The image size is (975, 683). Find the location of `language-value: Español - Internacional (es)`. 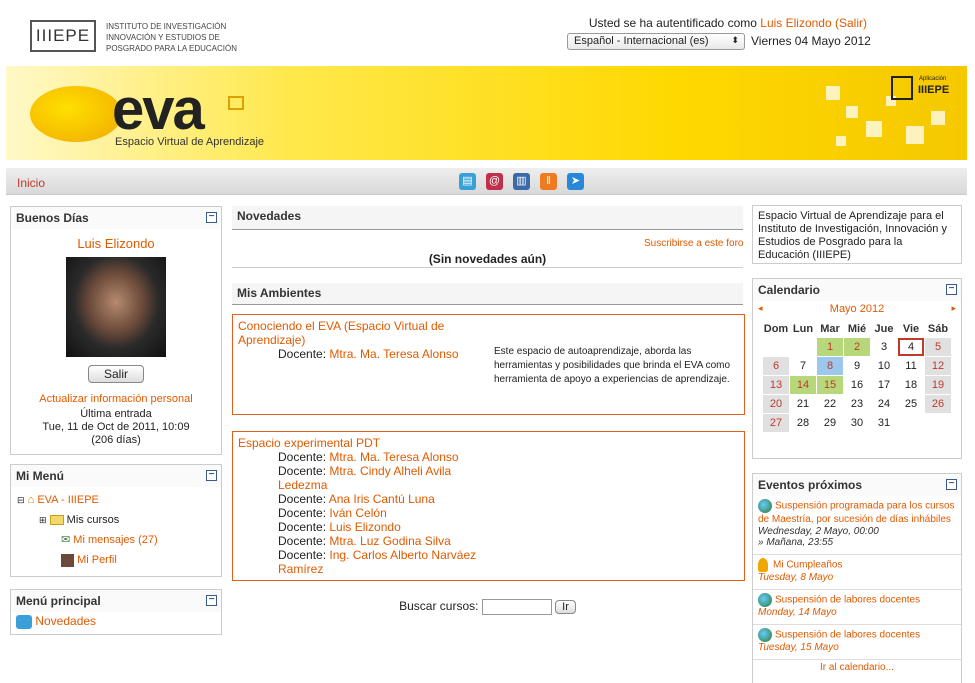

language-value: Español - Internacional (es) is located at coordinates (641, 41).